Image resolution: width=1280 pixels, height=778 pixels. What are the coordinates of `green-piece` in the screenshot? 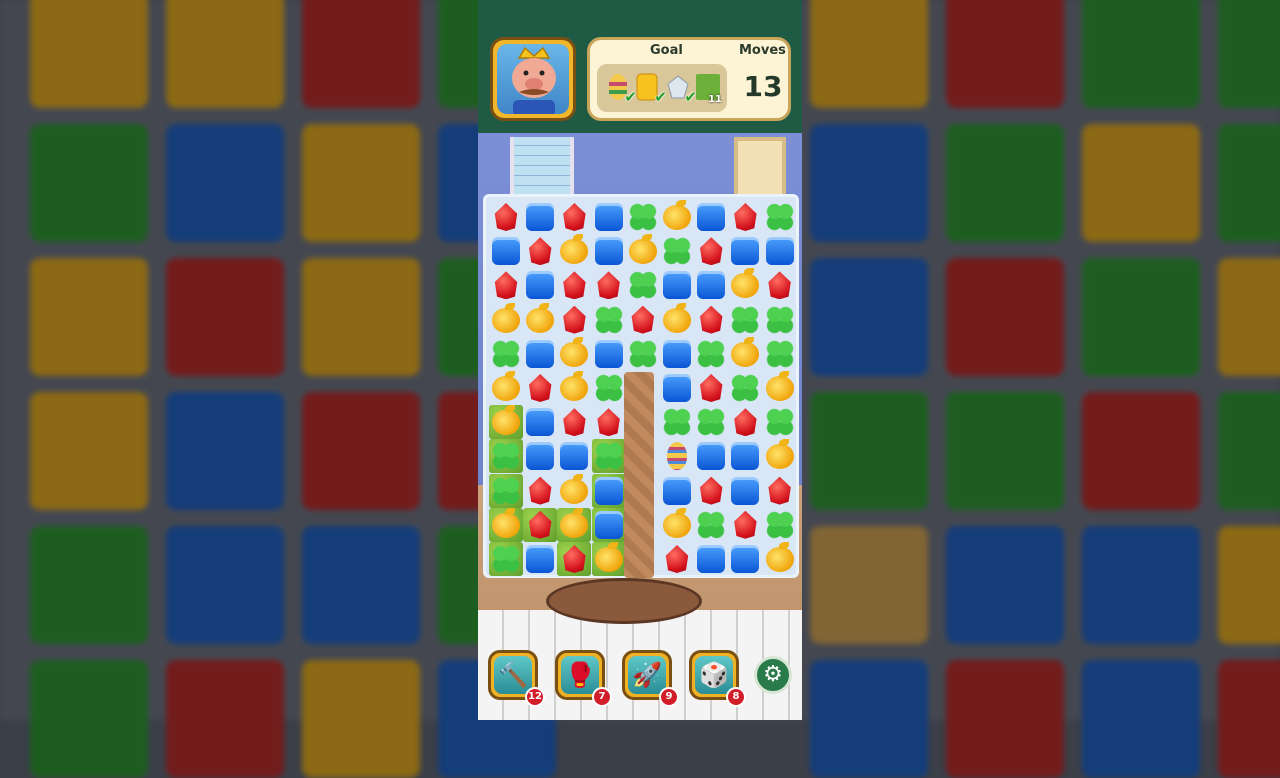 It's located at (779, 524).